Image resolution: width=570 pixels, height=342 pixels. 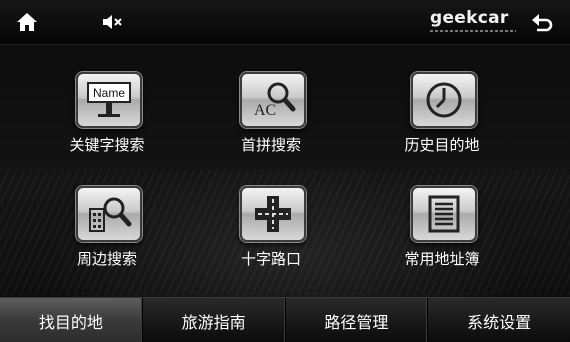 What do you see at coordinates (357, 320) in the screenshot?
I see `tab-route-management: 路径管理` at bounding box center [357, 320].